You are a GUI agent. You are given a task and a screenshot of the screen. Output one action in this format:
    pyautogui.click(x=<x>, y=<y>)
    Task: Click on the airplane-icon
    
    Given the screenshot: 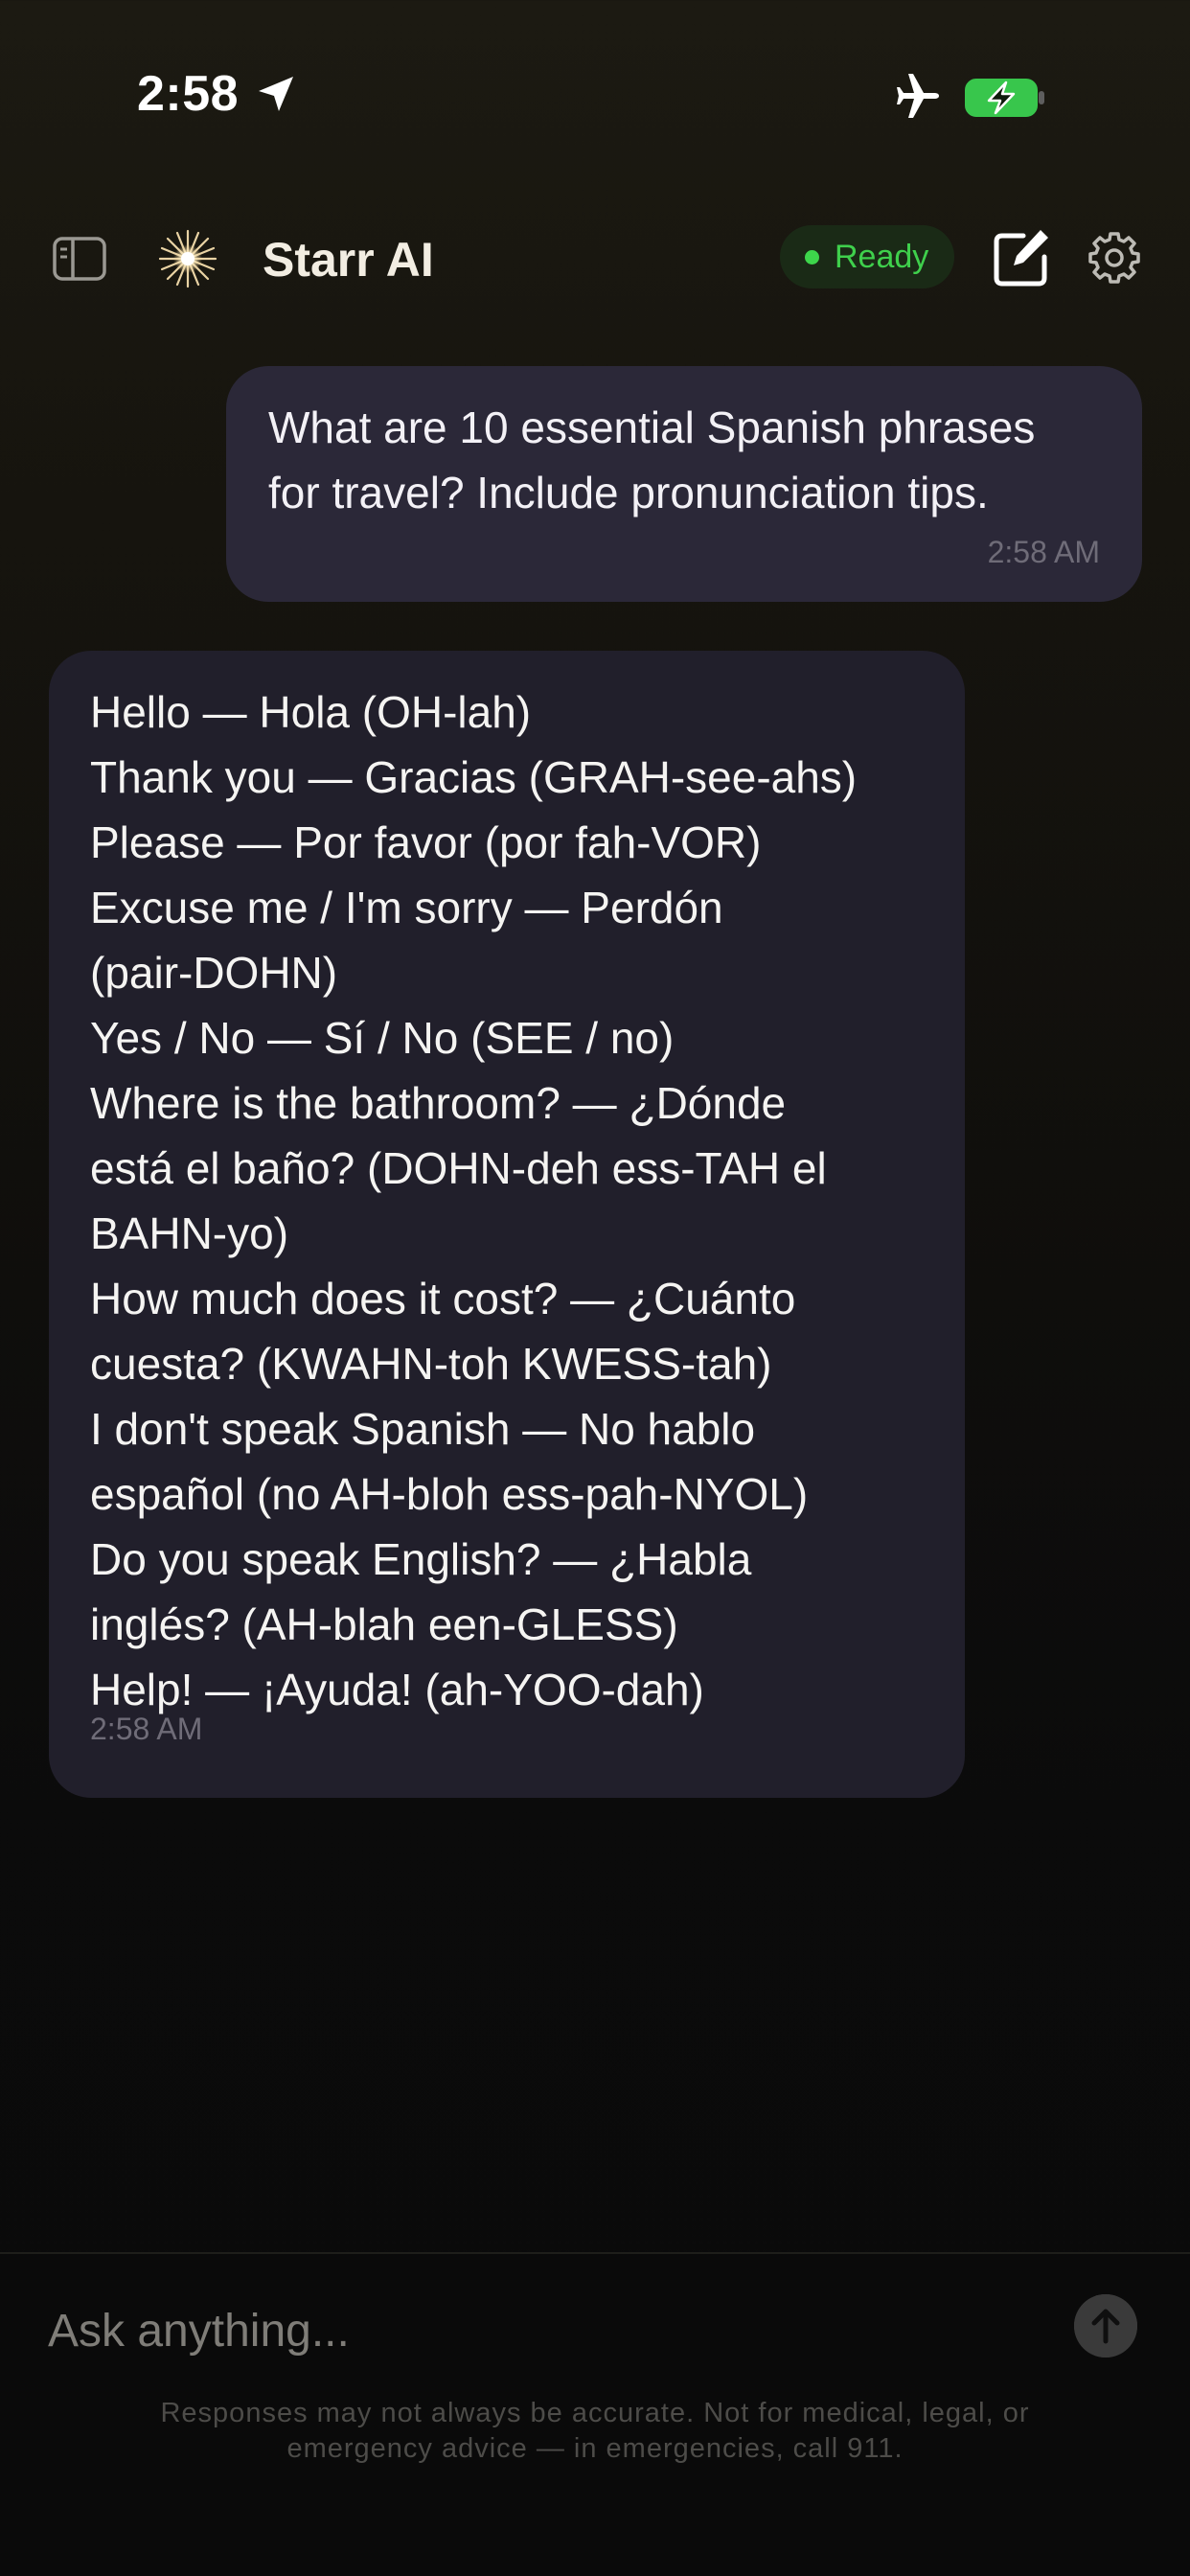 What is the action you would take?
    pyautogui.click(x=918, y=96)
    